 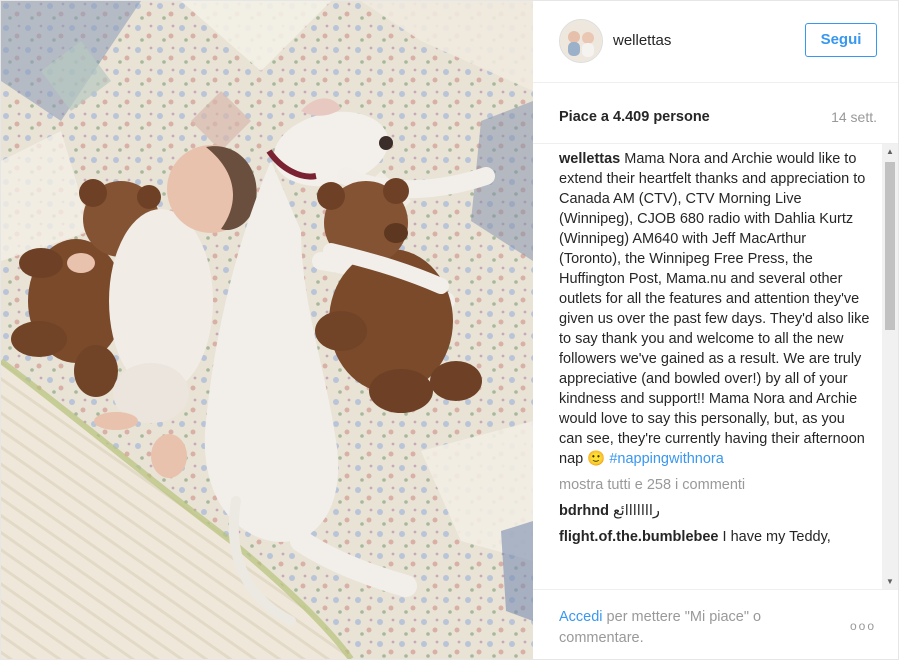 What do you see at coordinates (634, 117) in the screenshot?
I see `likes-count: Piace a 4.409 persone` at bounding box center [634, 117].